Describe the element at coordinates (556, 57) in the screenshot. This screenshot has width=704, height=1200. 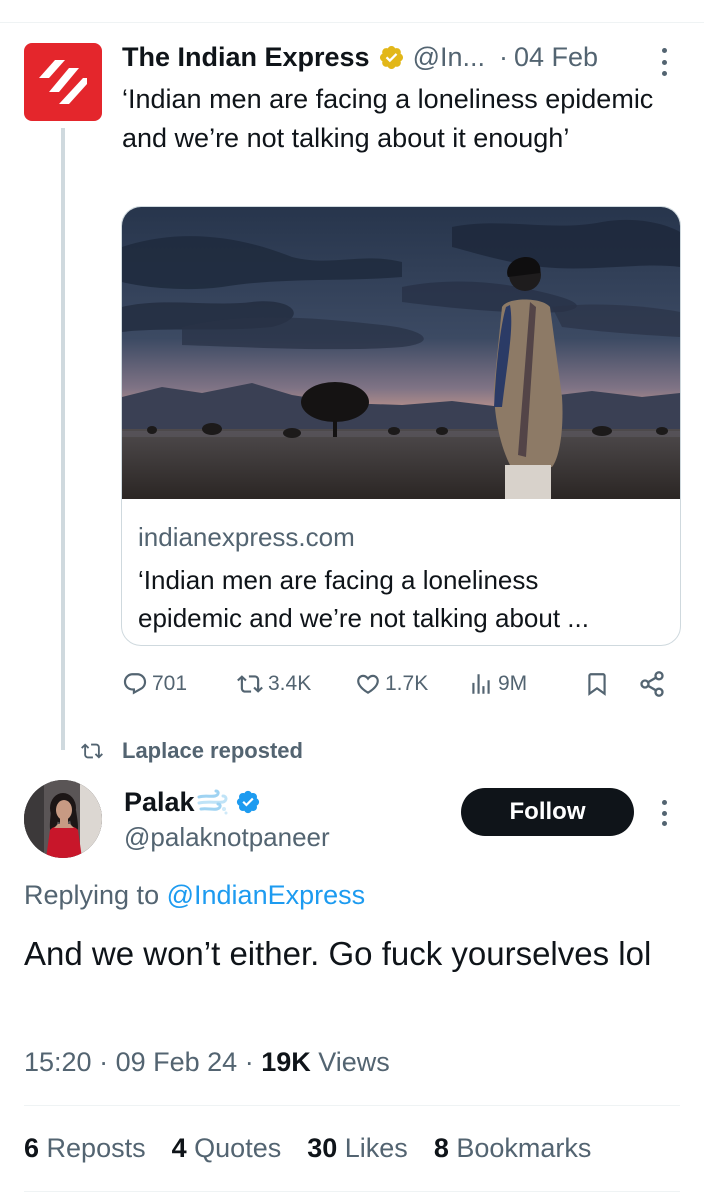
I see `tweet-date: 04 Feb` at that location.